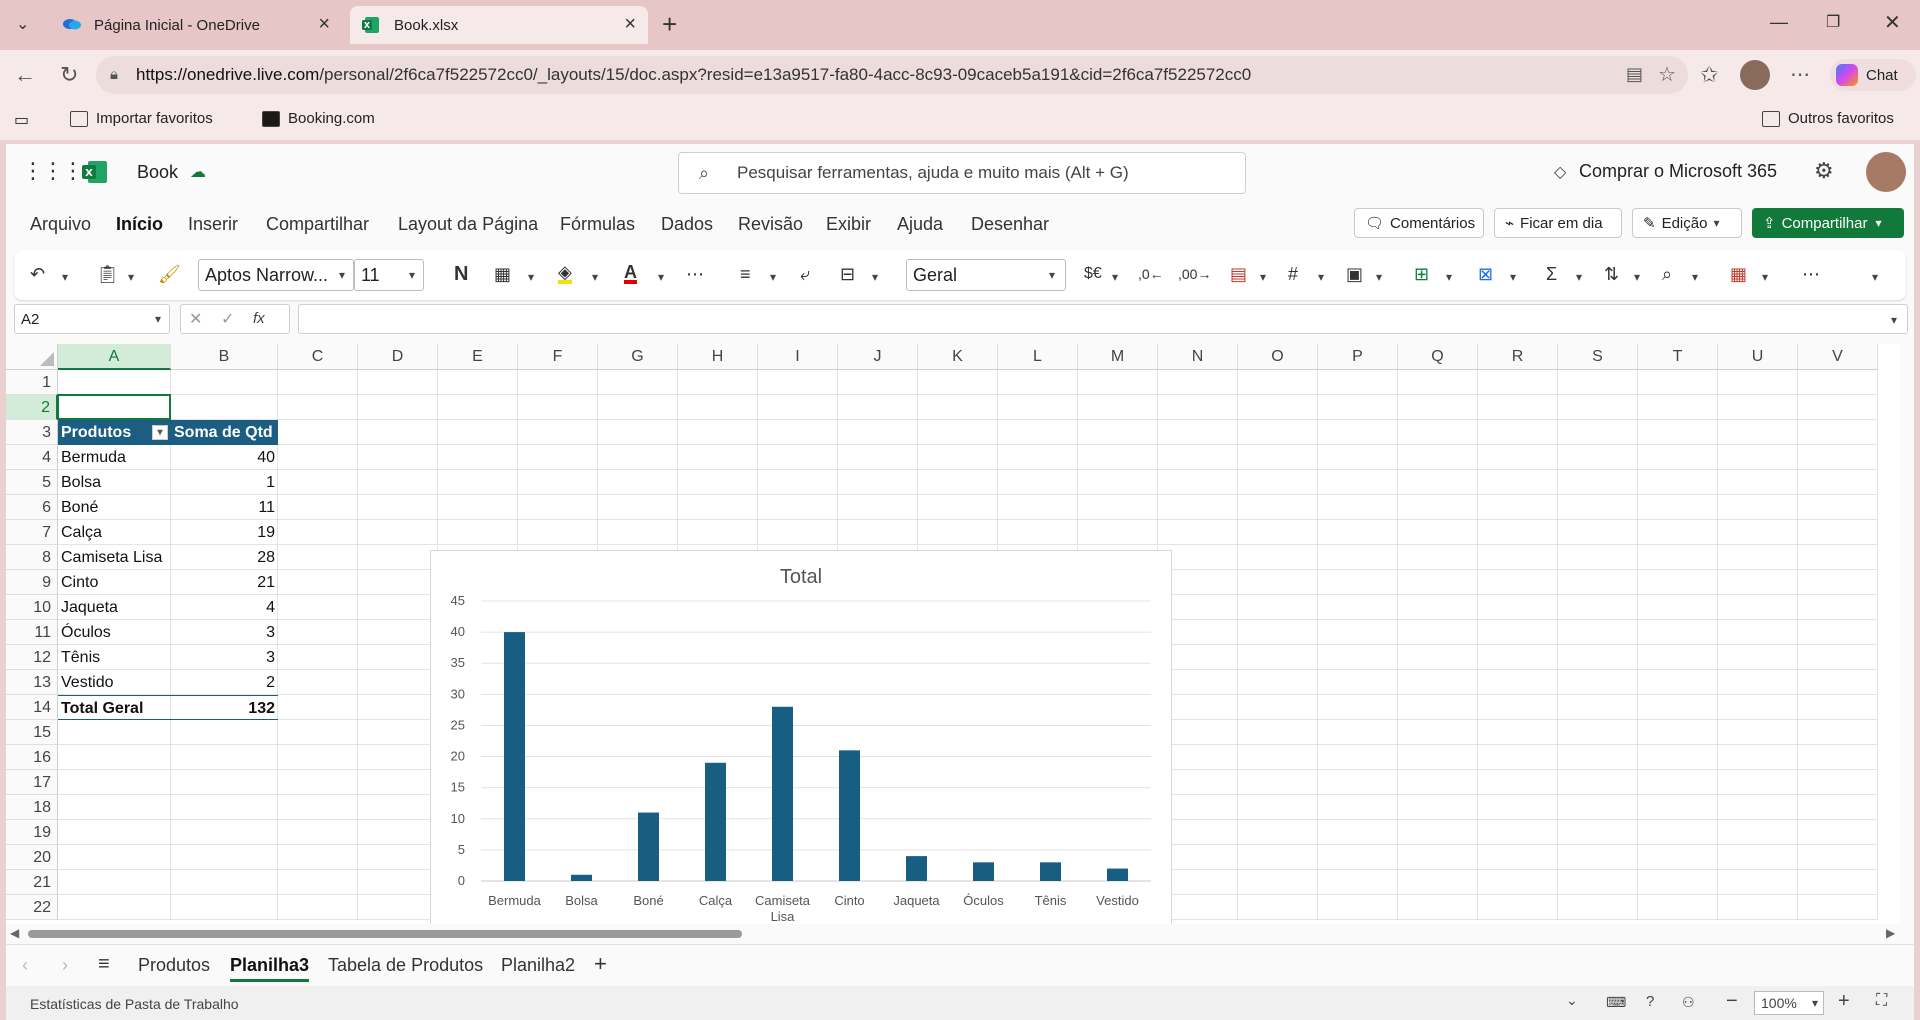 Image resolution: width=1920 pixels, height=1020 pixels. I want to click on restore-icon: ❐, so click(1833, 22).